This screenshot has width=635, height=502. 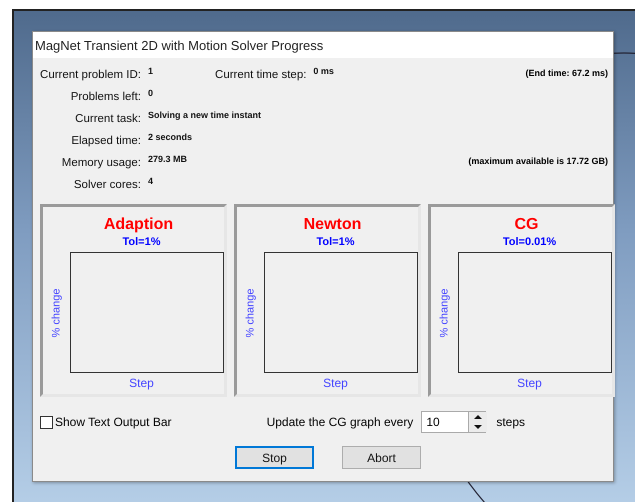 What do you see at coordinates (566, 73) in the screenshot?
I see `end-time-note: (End time: 67.2 ms)` at bounding box center [566, 73].